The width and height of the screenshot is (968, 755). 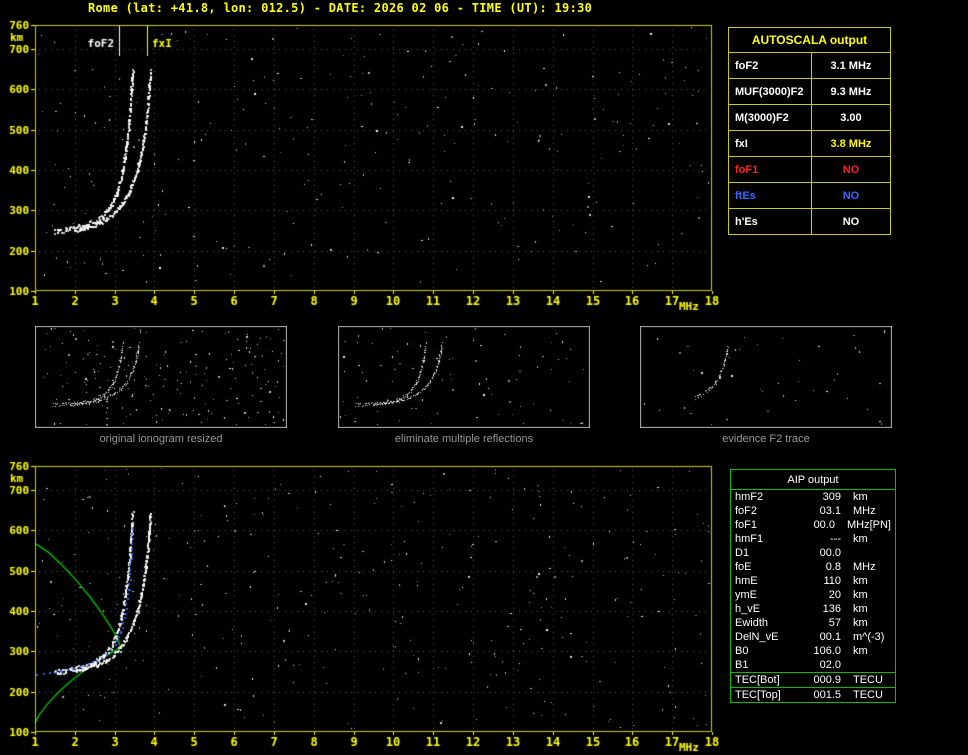 I want to click on aip-row: hmE 110 km, so click(x=813, y=581).